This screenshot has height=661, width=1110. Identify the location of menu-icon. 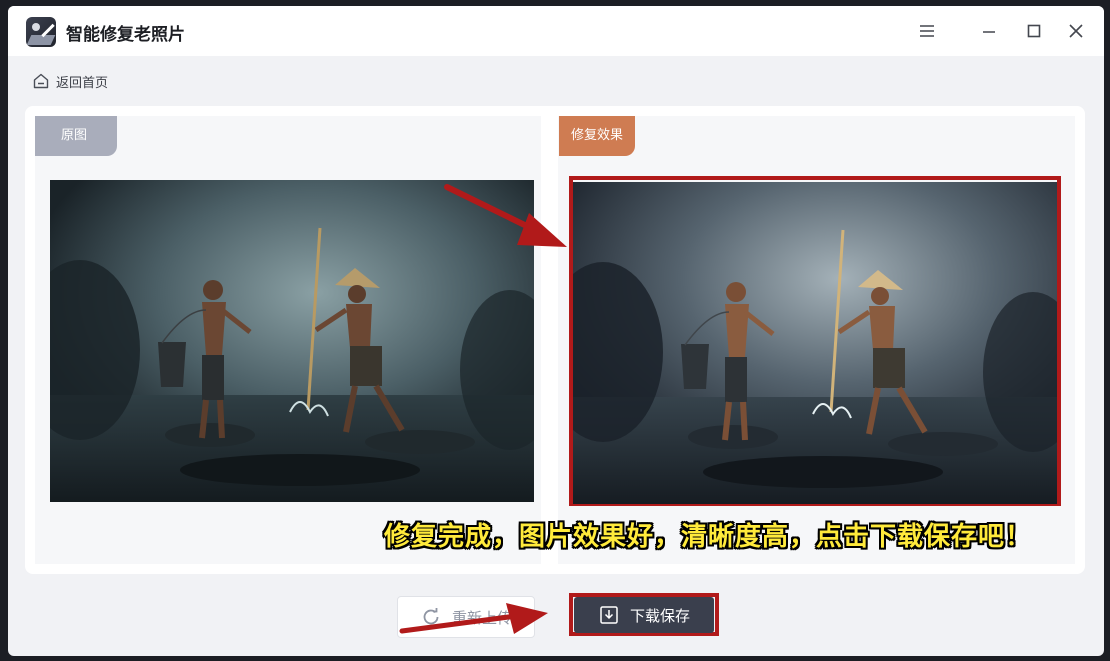
(927, 31).